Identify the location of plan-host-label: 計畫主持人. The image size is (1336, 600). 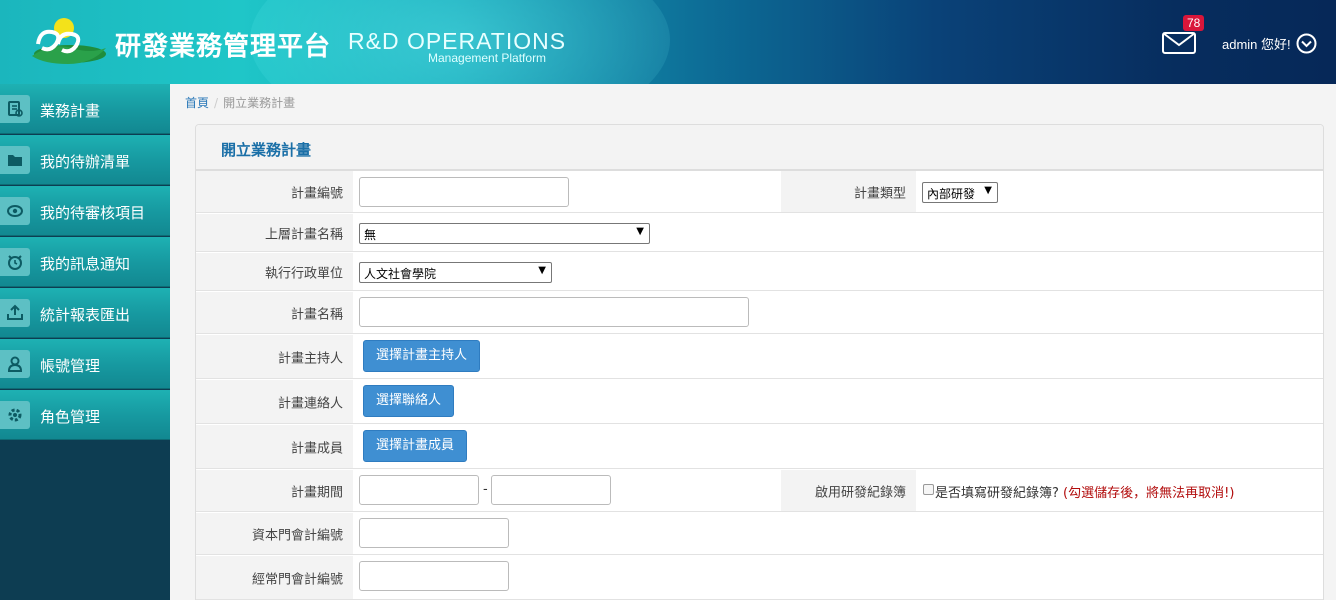
(310, 358).